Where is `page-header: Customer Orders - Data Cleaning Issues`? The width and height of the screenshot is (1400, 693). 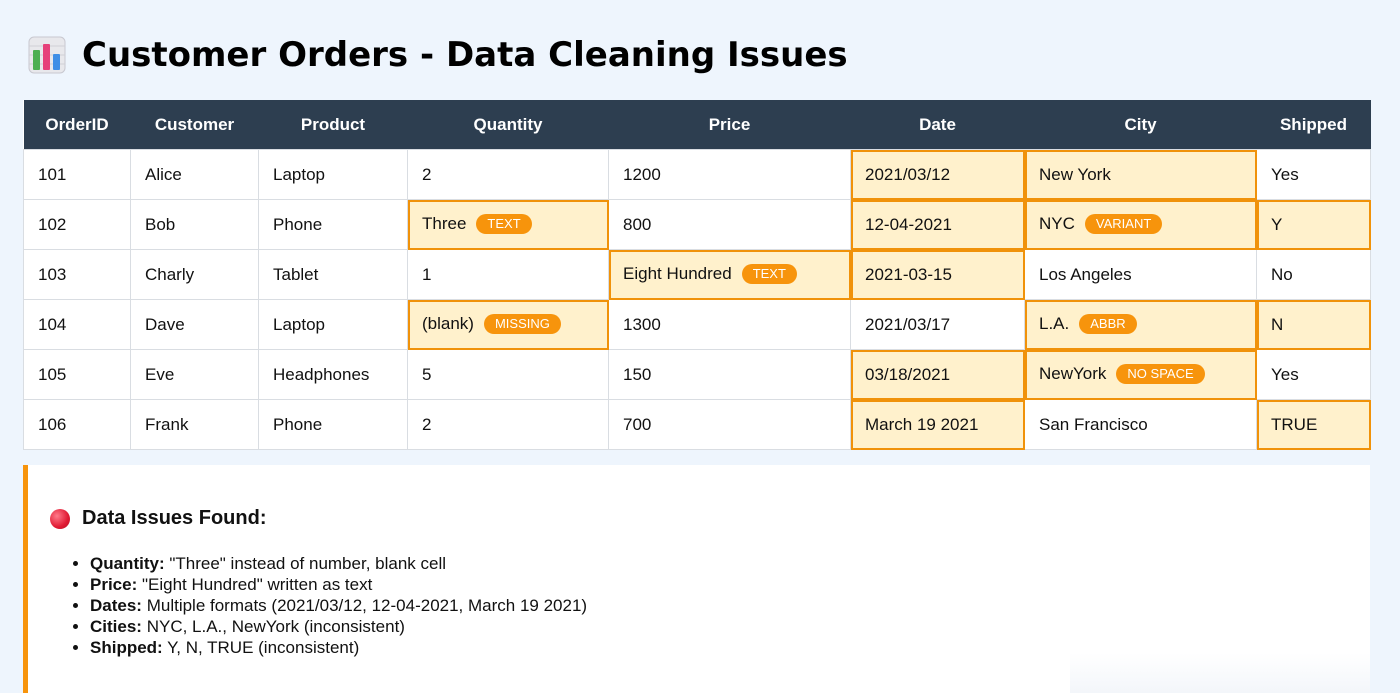
page-header: Customer Orders - Data Cleaning Issues is located at coordinates (438, 55).